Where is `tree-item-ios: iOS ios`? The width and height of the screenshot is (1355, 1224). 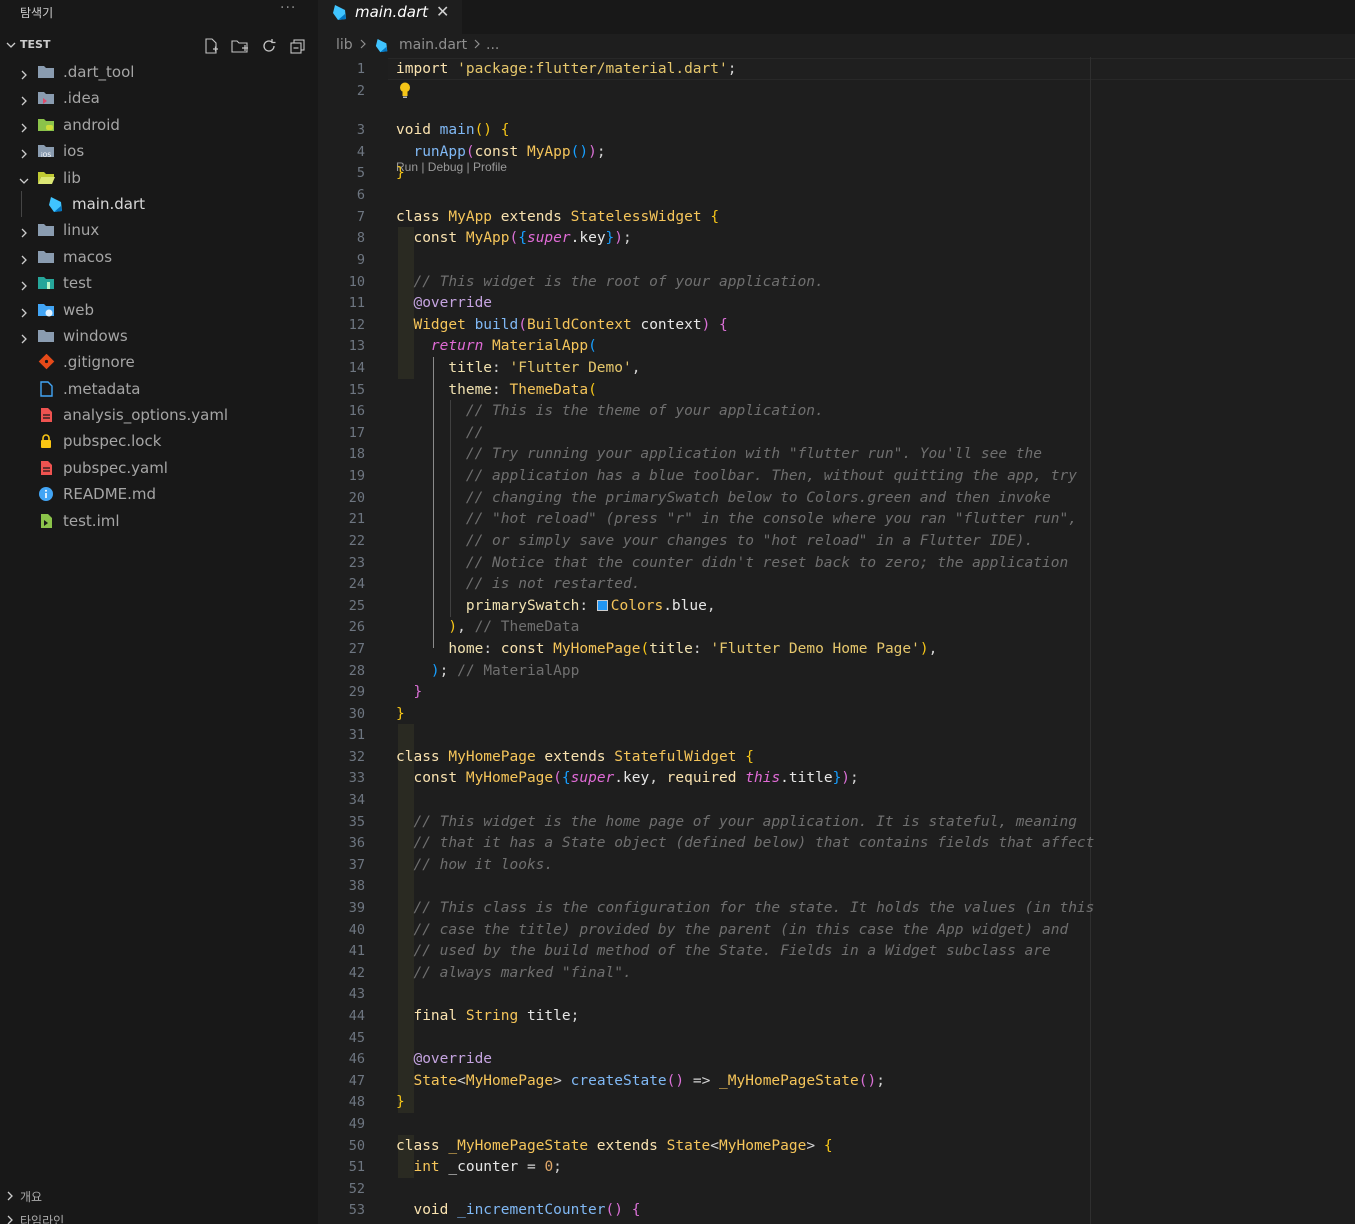
tree-item-ios: iOS ios is located at coordinates (159, 151).